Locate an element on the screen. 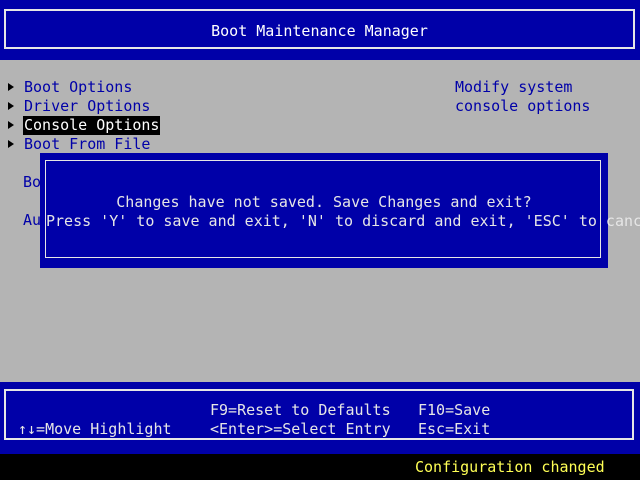 The width and height of the screenshot is (640, 480). menu-item-driver-options: Driver Options is located at coordinates (79, 106).